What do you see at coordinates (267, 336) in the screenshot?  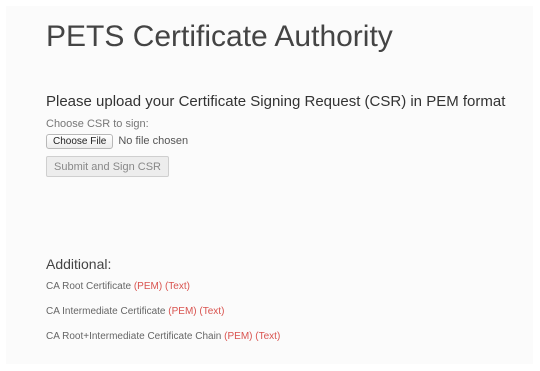 I see `ca-chain-text-link: (Text)` at bounding box center [267, 336].